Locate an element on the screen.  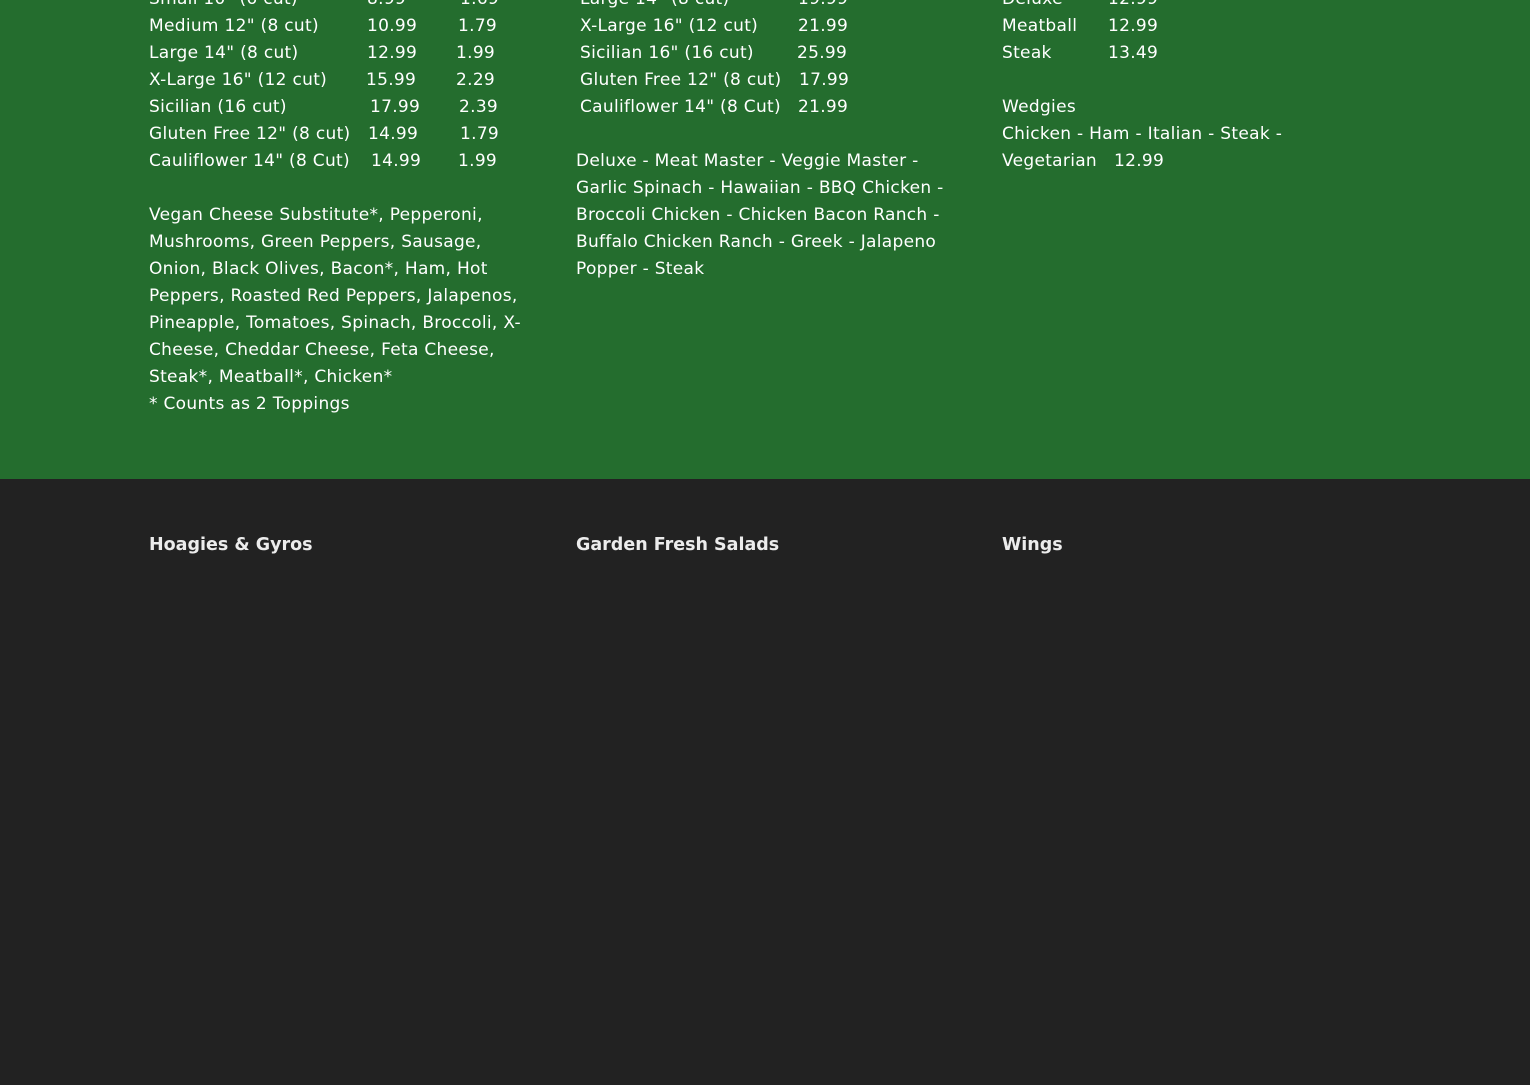
price-row: Vegetarian 12.99 is located at coordinates (1152, 161).